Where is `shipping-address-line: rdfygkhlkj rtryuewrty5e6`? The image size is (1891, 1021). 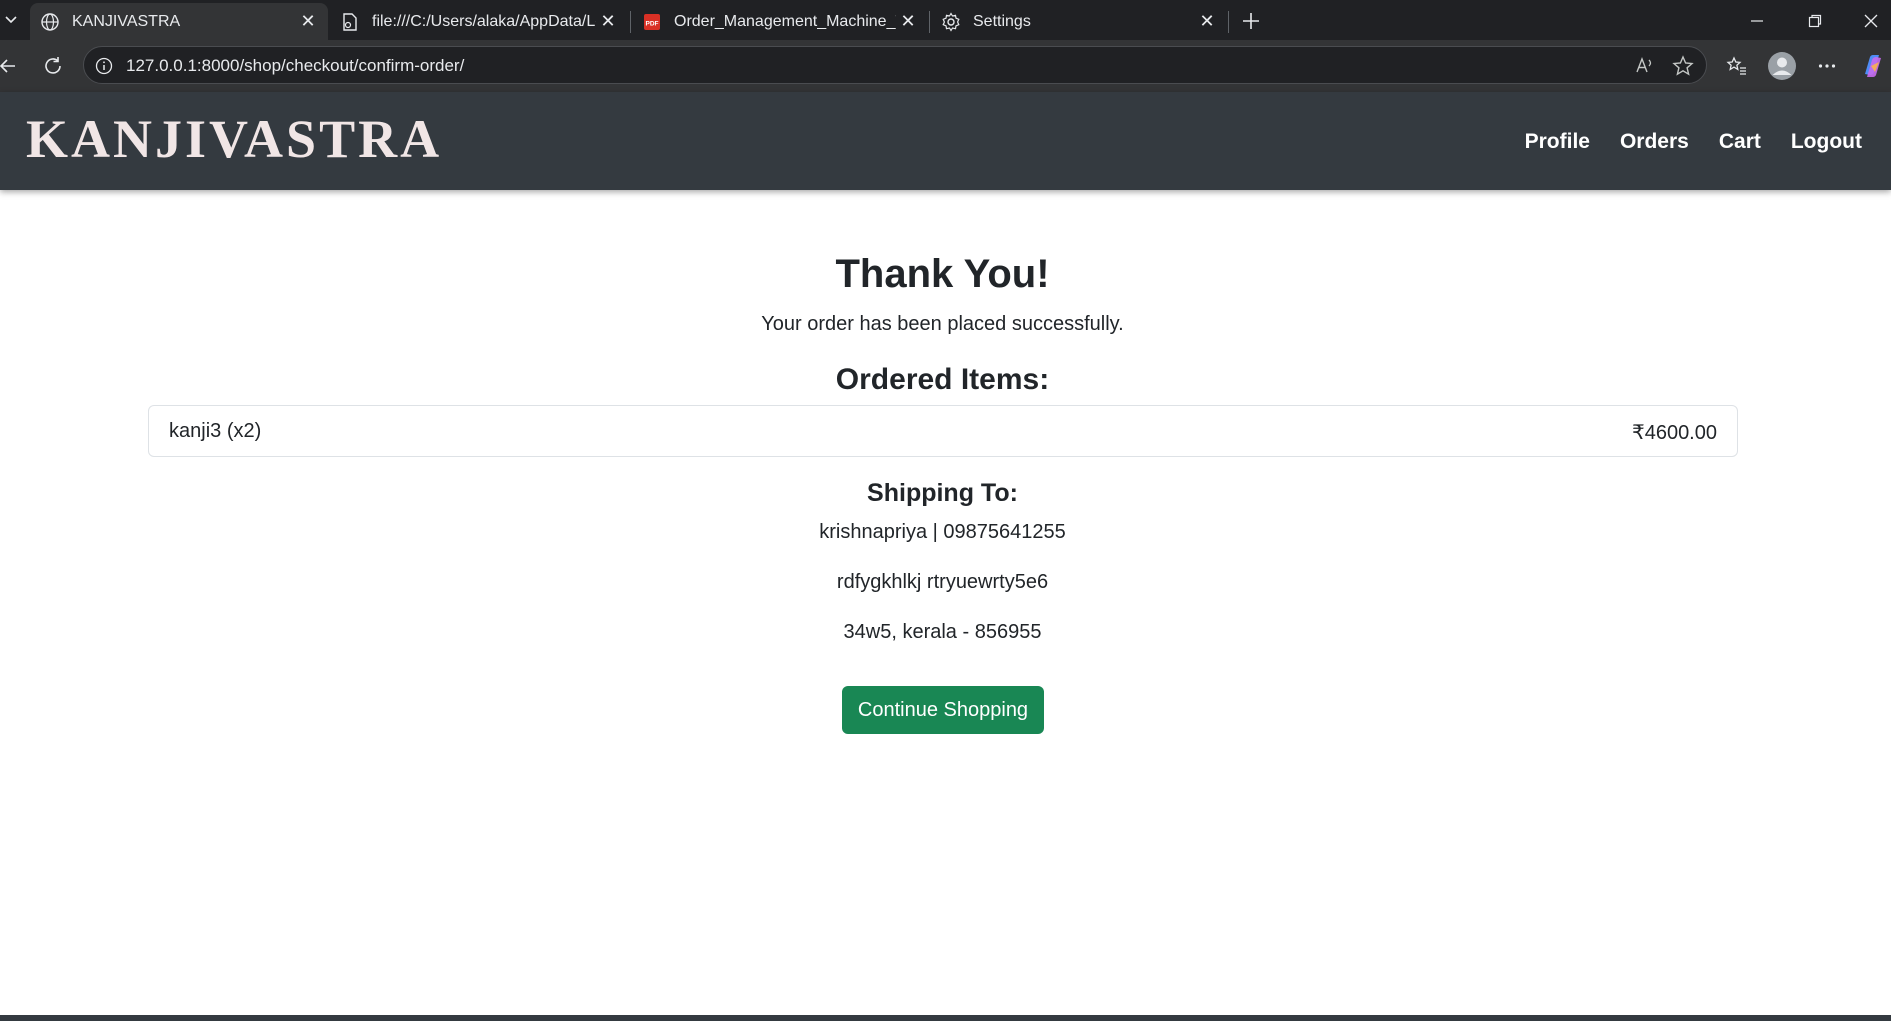
shipping-address-line: rdfygkhlkj rtryuewrty5e6 is located at coordinates (942, 582).